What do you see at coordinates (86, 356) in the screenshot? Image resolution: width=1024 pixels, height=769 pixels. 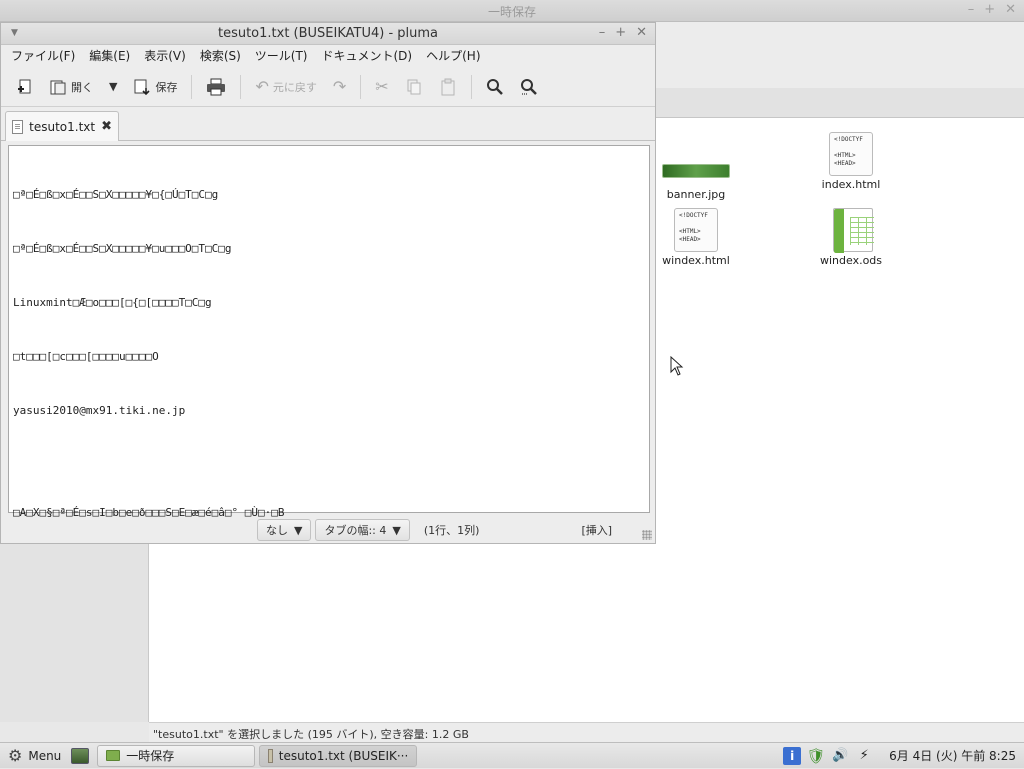 I see `editor-line: □t□□□[□c□□□[□□□□u□□□□O` at bounding box center [86, 356].